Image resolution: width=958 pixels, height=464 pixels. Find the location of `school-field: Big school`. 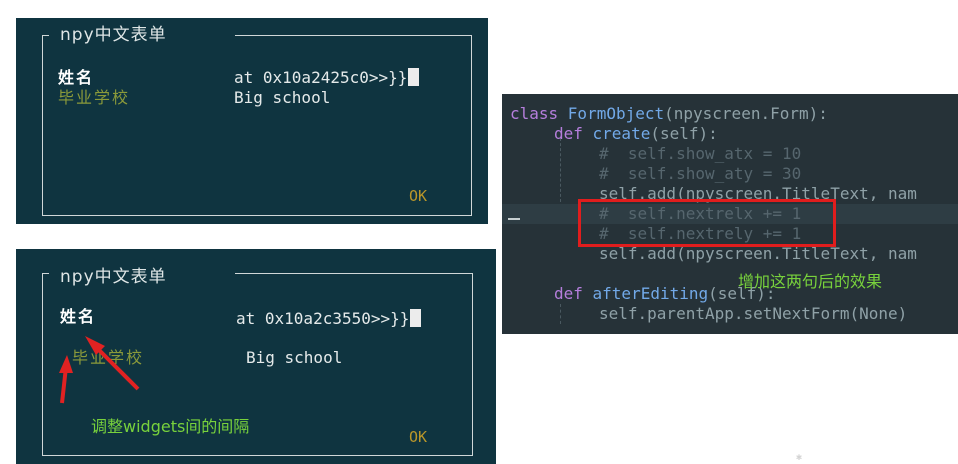

school-field: Big school is located at coordinates (282, 98).